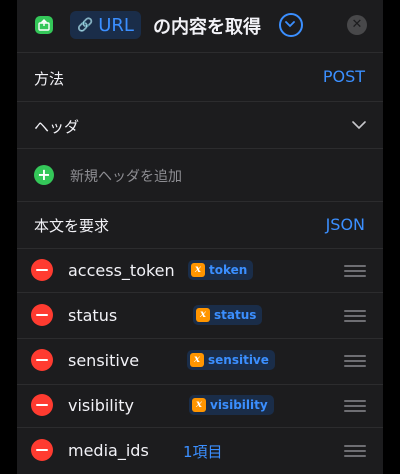  I want to click on headers-row: ヘッダ, so click(200, 125).